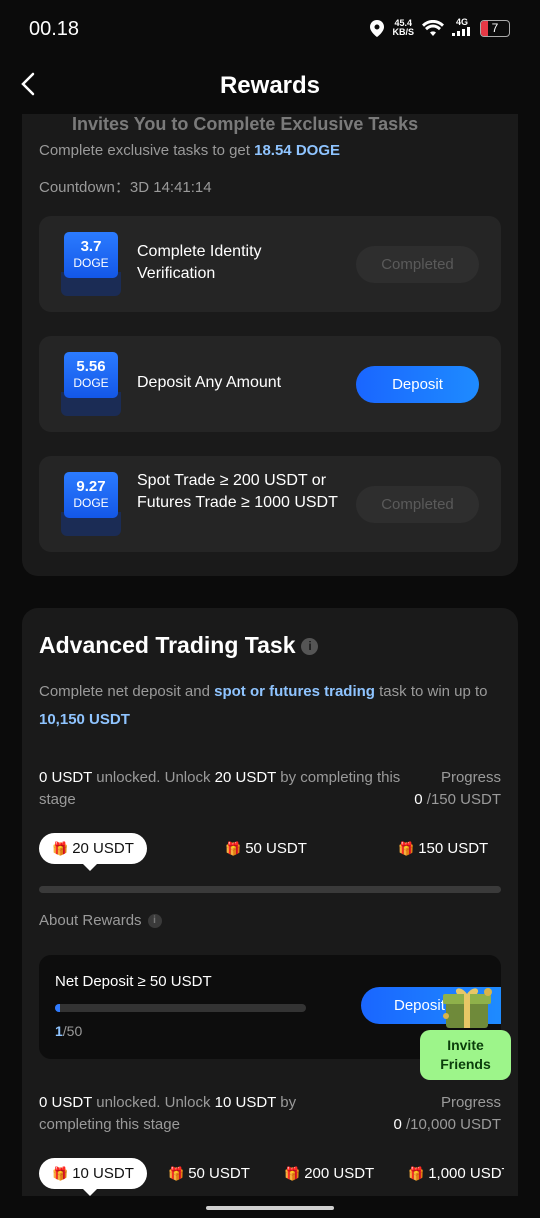  What do you see at coordinates (245, 124) in the screenshot?
I see `exclusive-heading: Invites You to Complete Exclusive Tasks` at bounding box center [245, 124].